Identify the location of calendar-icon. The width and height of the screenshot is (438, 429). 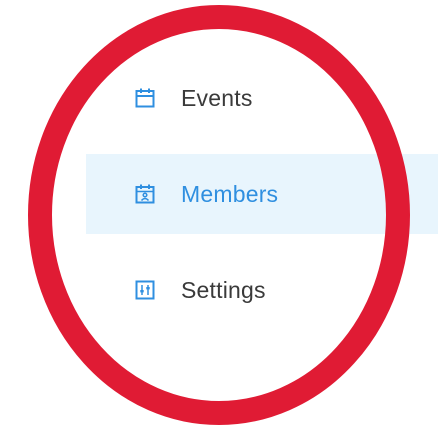
(145, 98).